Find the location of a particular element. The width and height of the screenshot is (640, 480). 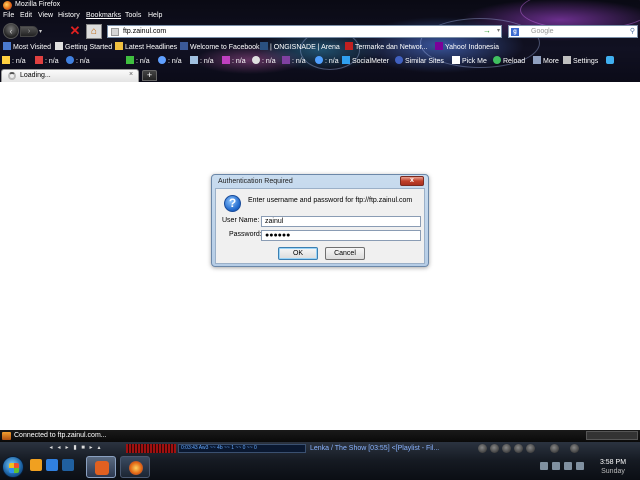

search-placeholder: Google is located at coordinates (542, 31).